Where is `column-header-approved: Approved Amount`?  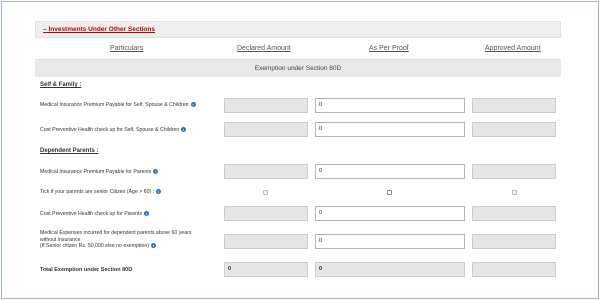 column-header-approved: Approved Amount is located at coordinates (513, 48).